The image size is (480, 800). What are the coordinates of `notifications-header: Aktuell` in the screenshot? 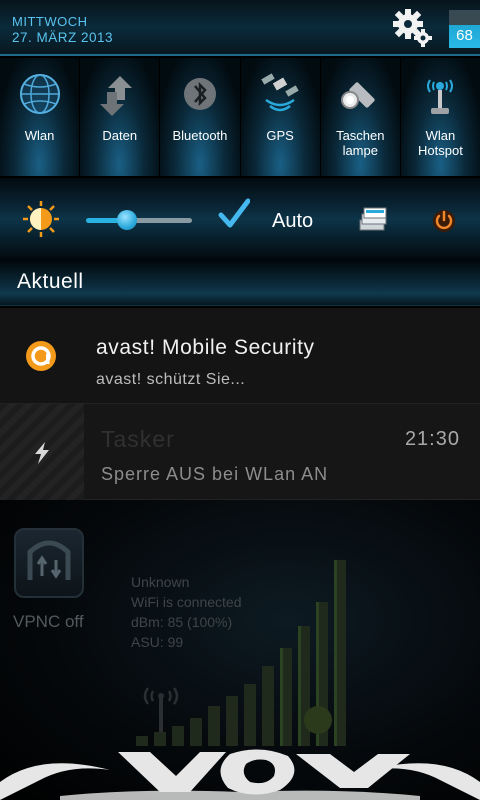 It's located at (240, 283).